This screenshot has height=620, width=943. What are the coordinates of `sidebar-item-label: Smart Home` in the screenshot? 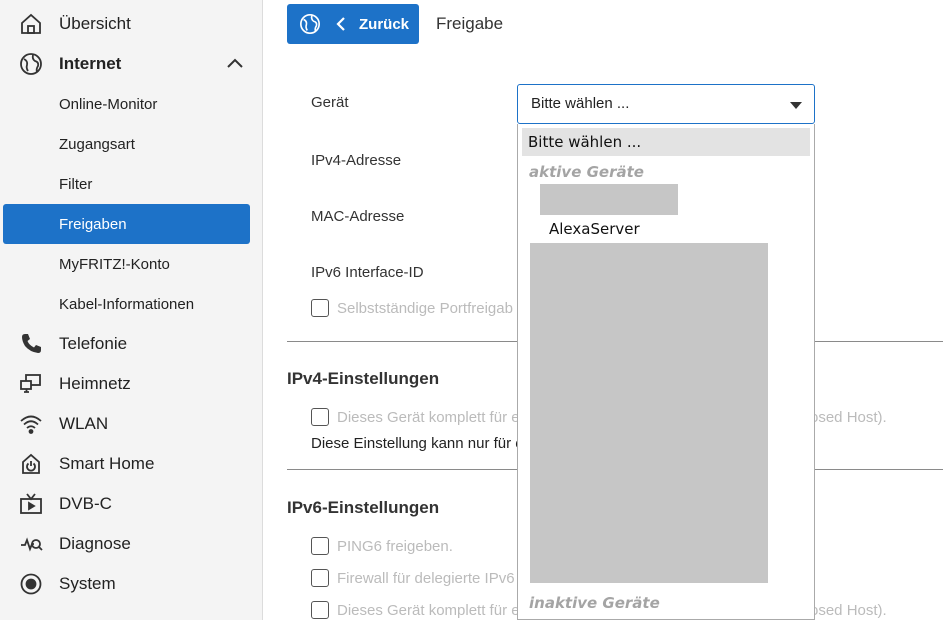 It's located at (107, 463).